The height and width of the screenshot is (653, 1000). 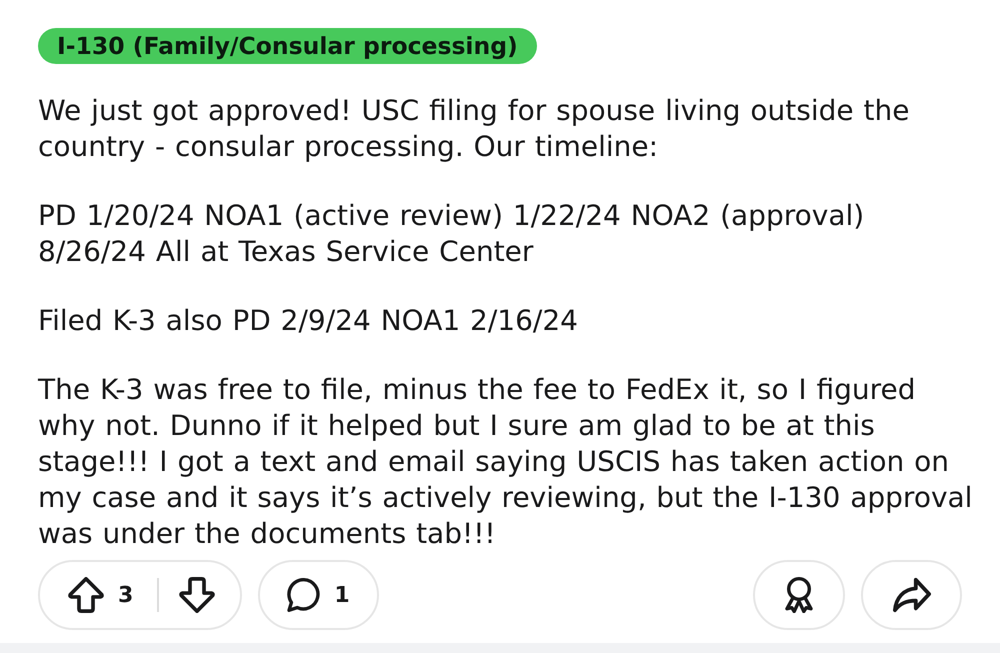 I want to click on downvote-button, so click(x=197, y=595).